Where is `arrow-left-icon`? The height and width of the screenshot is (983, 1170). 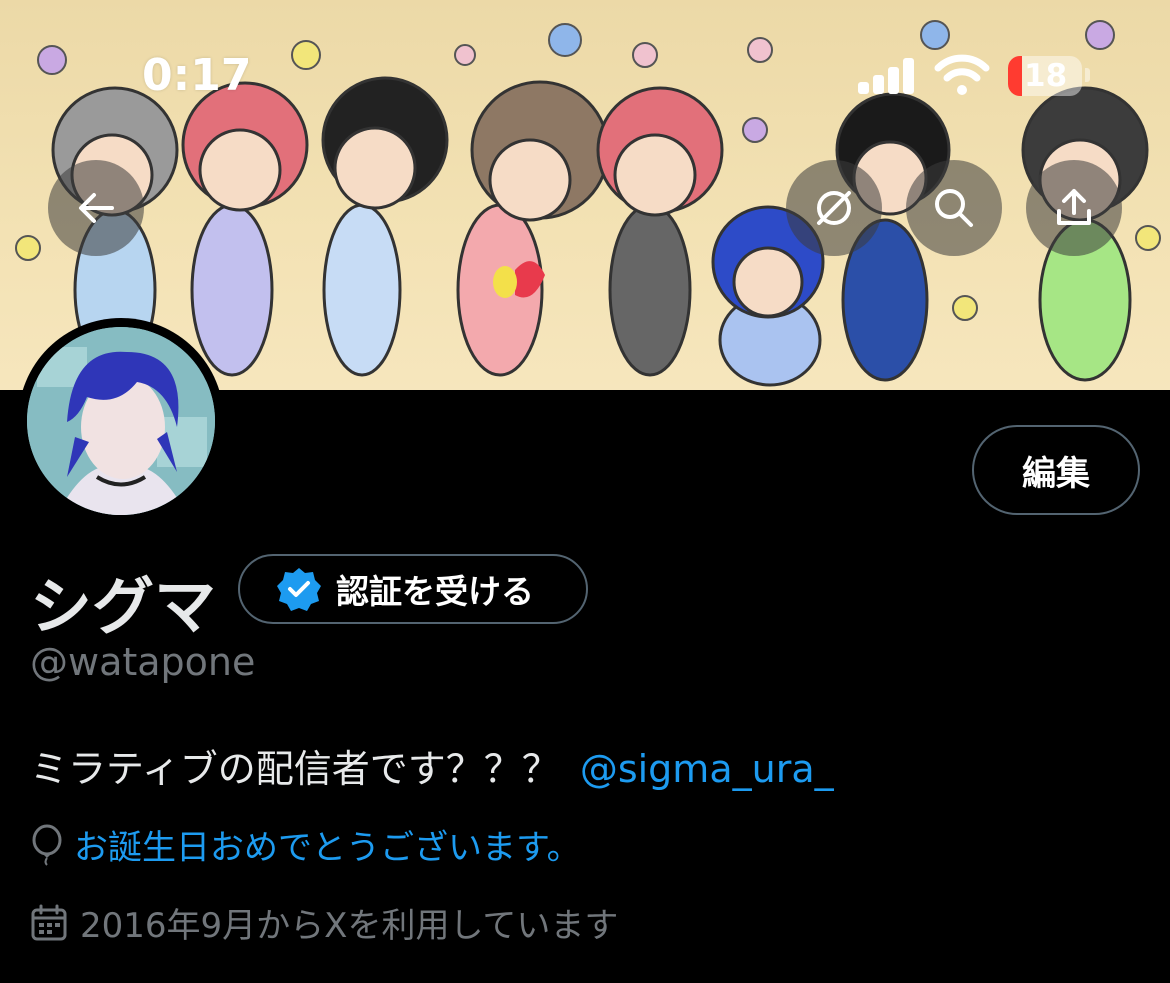
arrow-left-icon is located at coordinates (96, 208).